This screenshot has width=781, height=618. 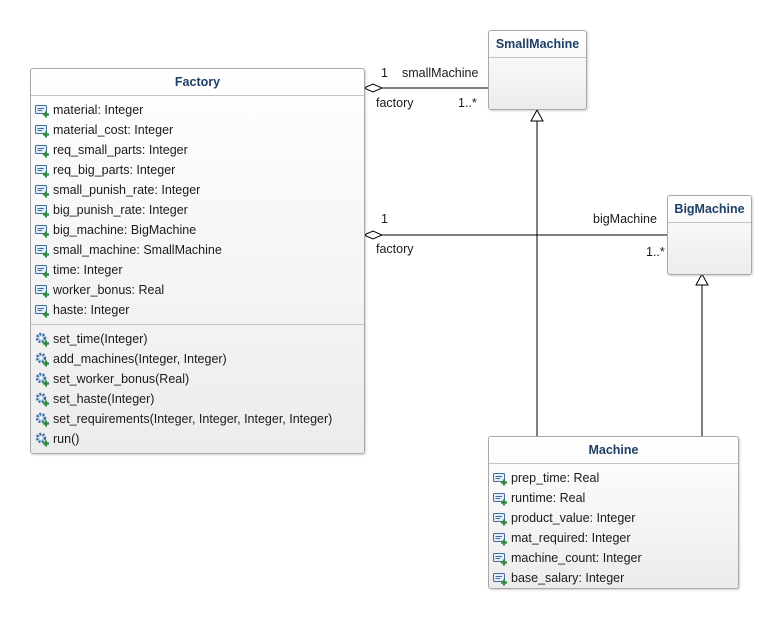 I want to click on class-bigmachine: BigMachine, so click(x=709, y=235).